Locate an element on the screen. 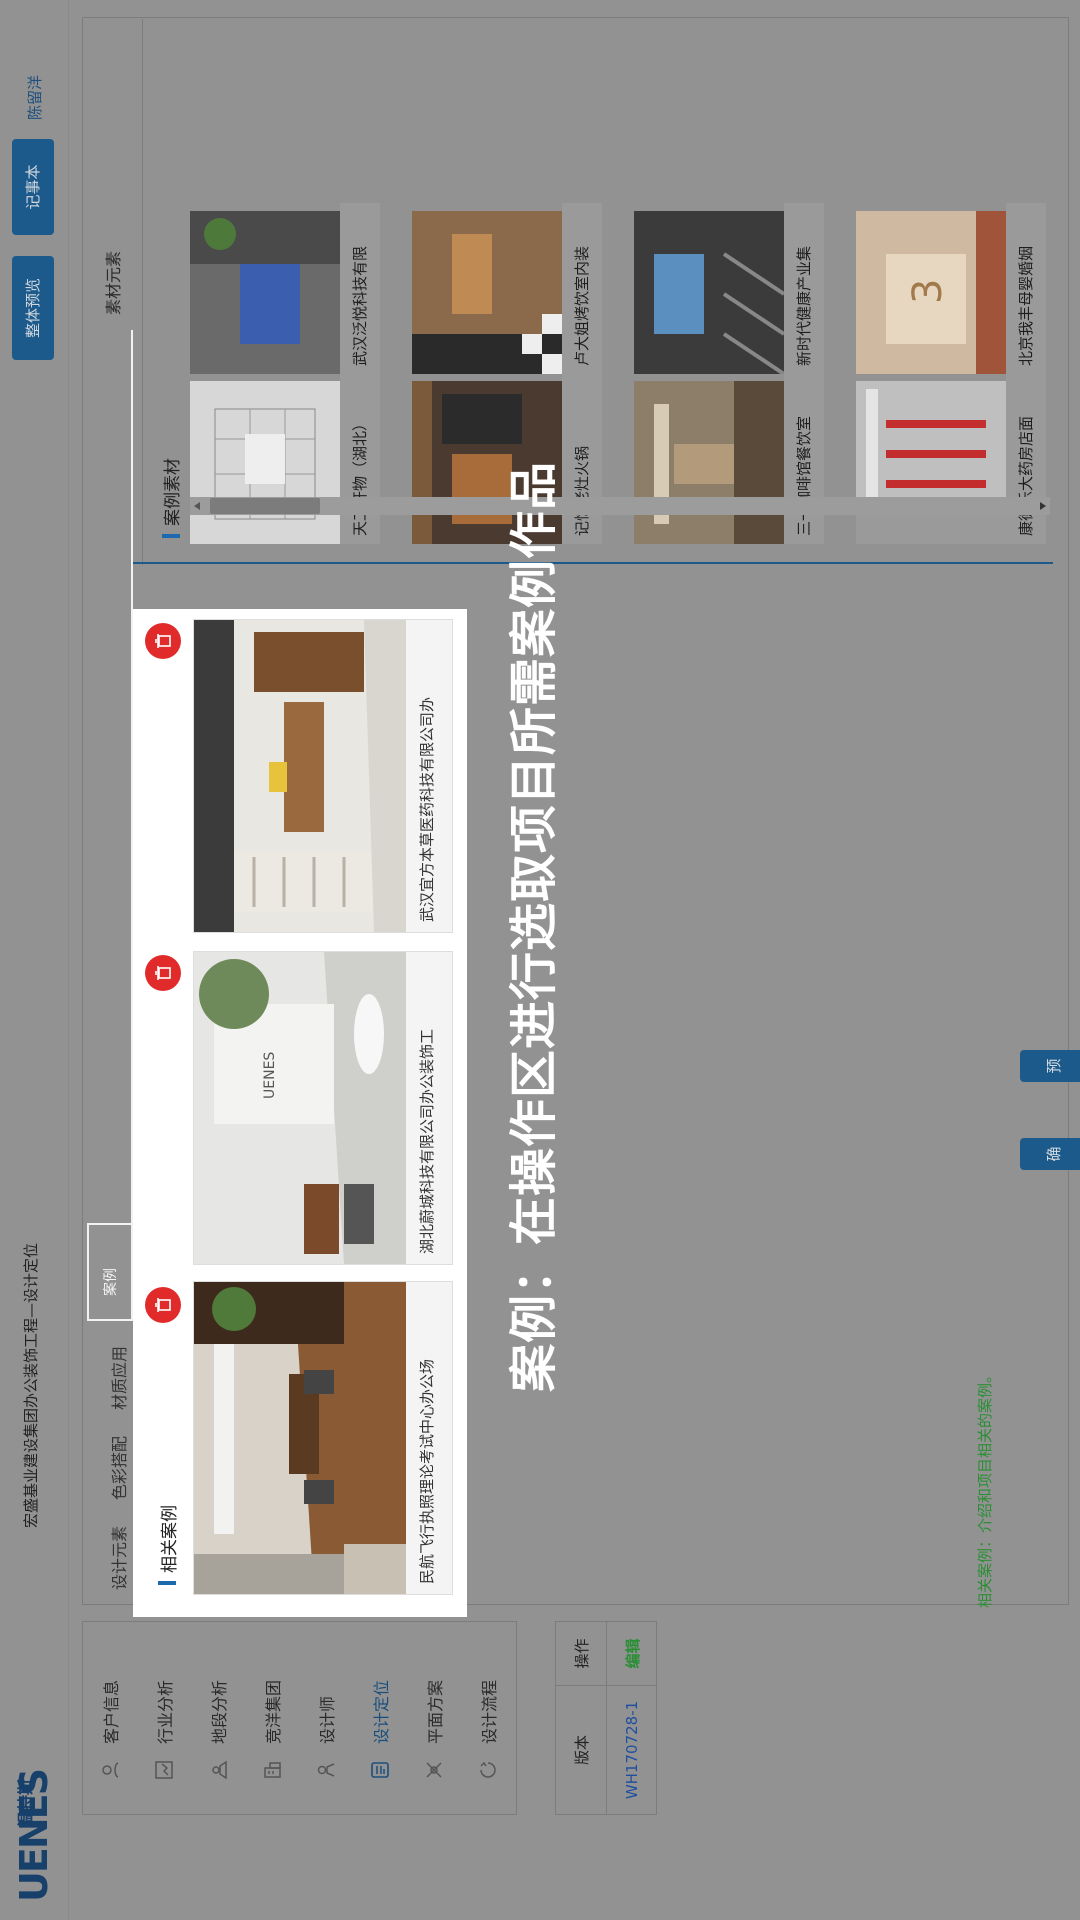 The height and width of the screenshot is (1920, 1080). location-icon is located at coordinates (218, 1770).